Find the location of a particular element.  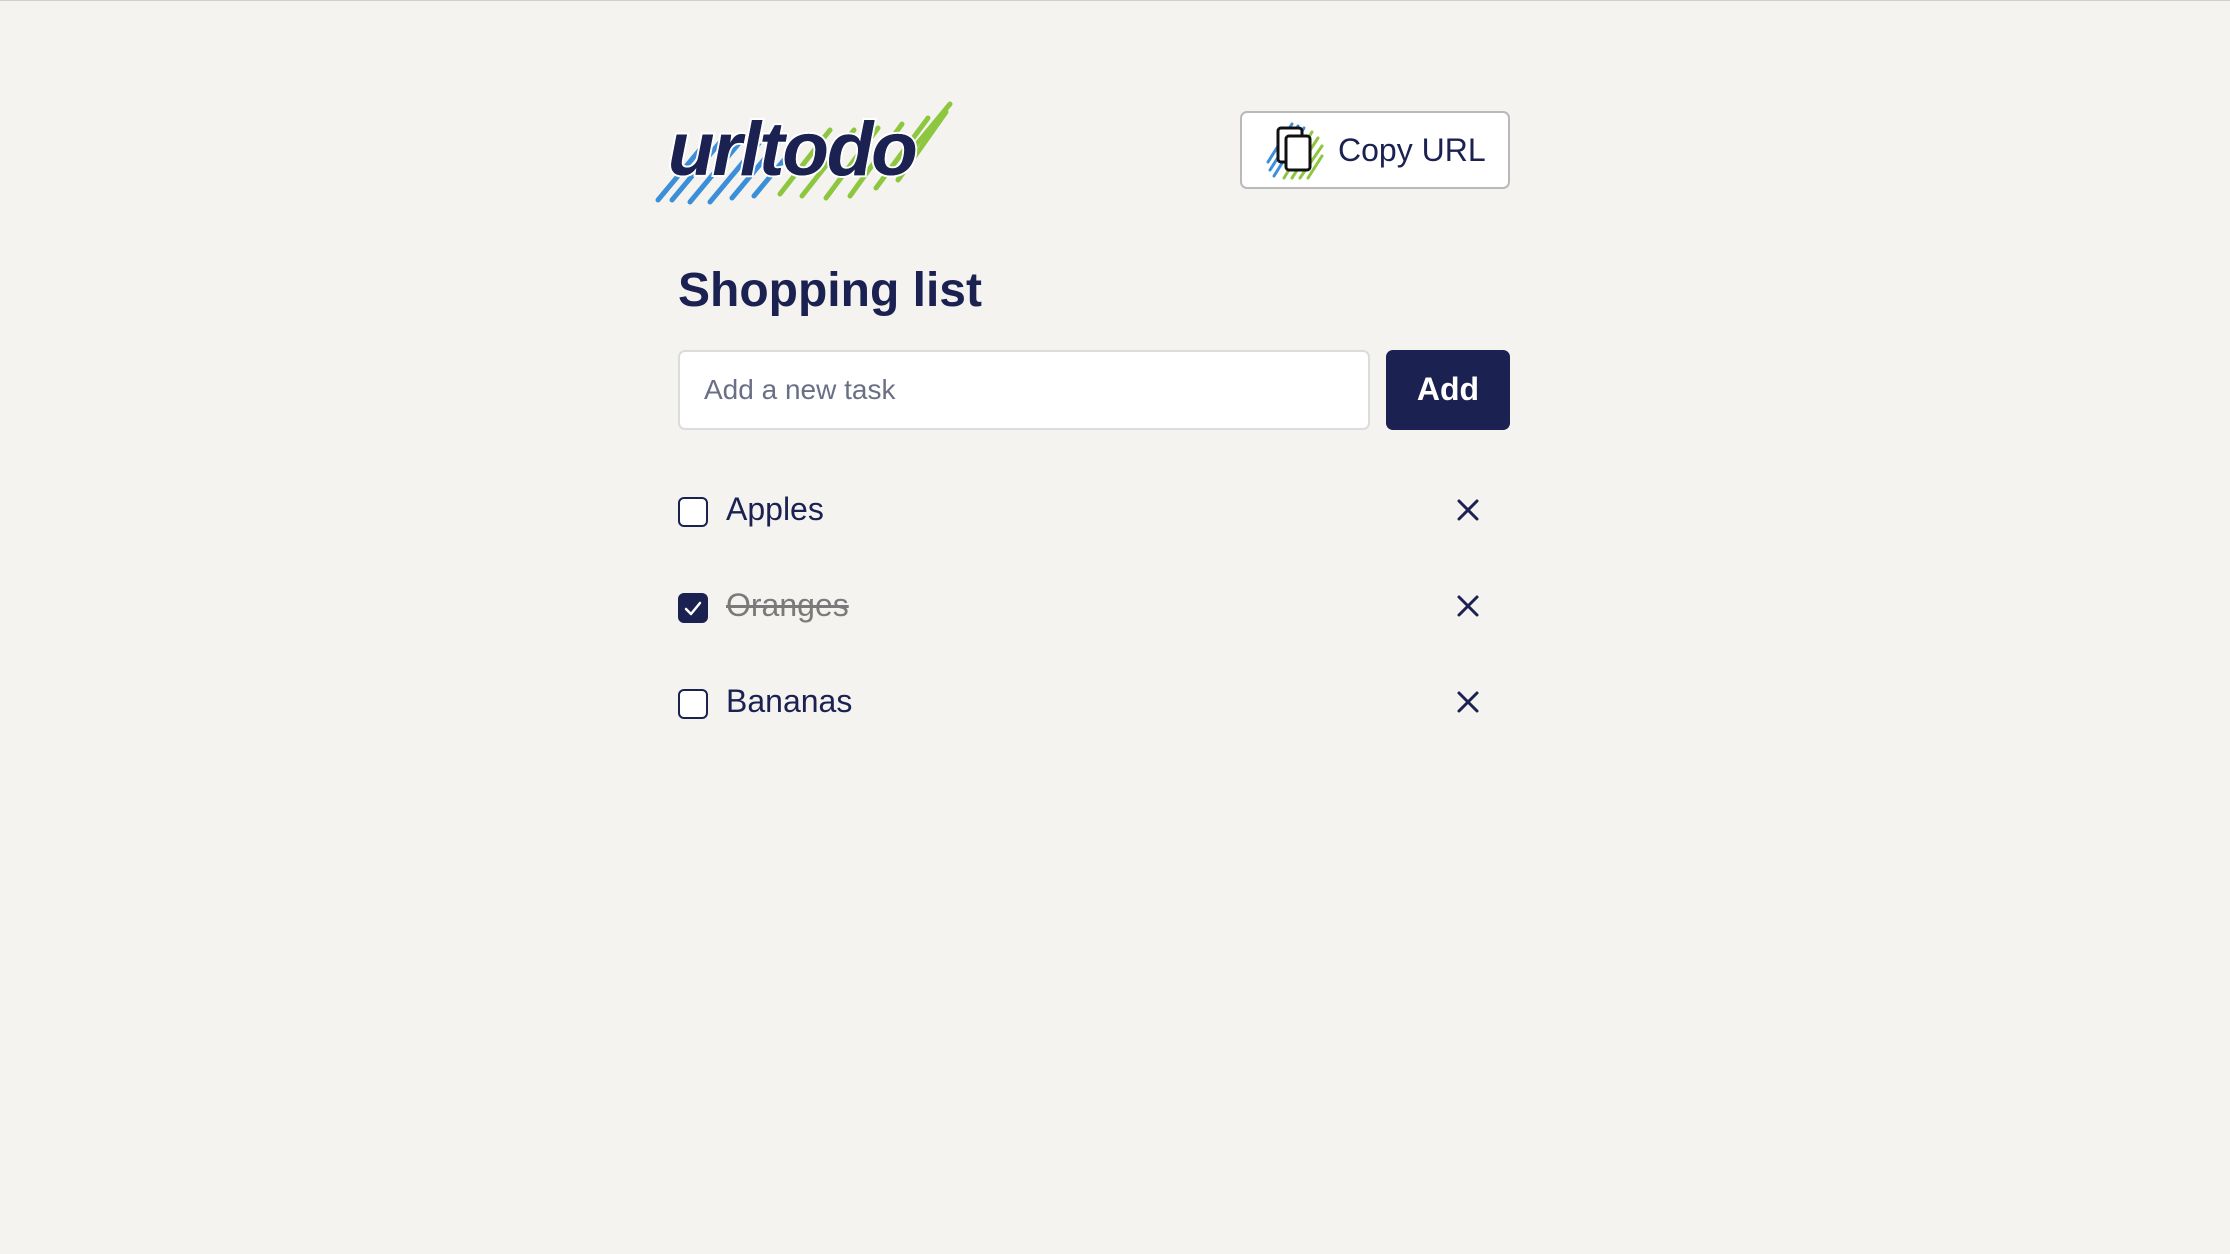

checkmark-icon is located at coordinates (693, 608).